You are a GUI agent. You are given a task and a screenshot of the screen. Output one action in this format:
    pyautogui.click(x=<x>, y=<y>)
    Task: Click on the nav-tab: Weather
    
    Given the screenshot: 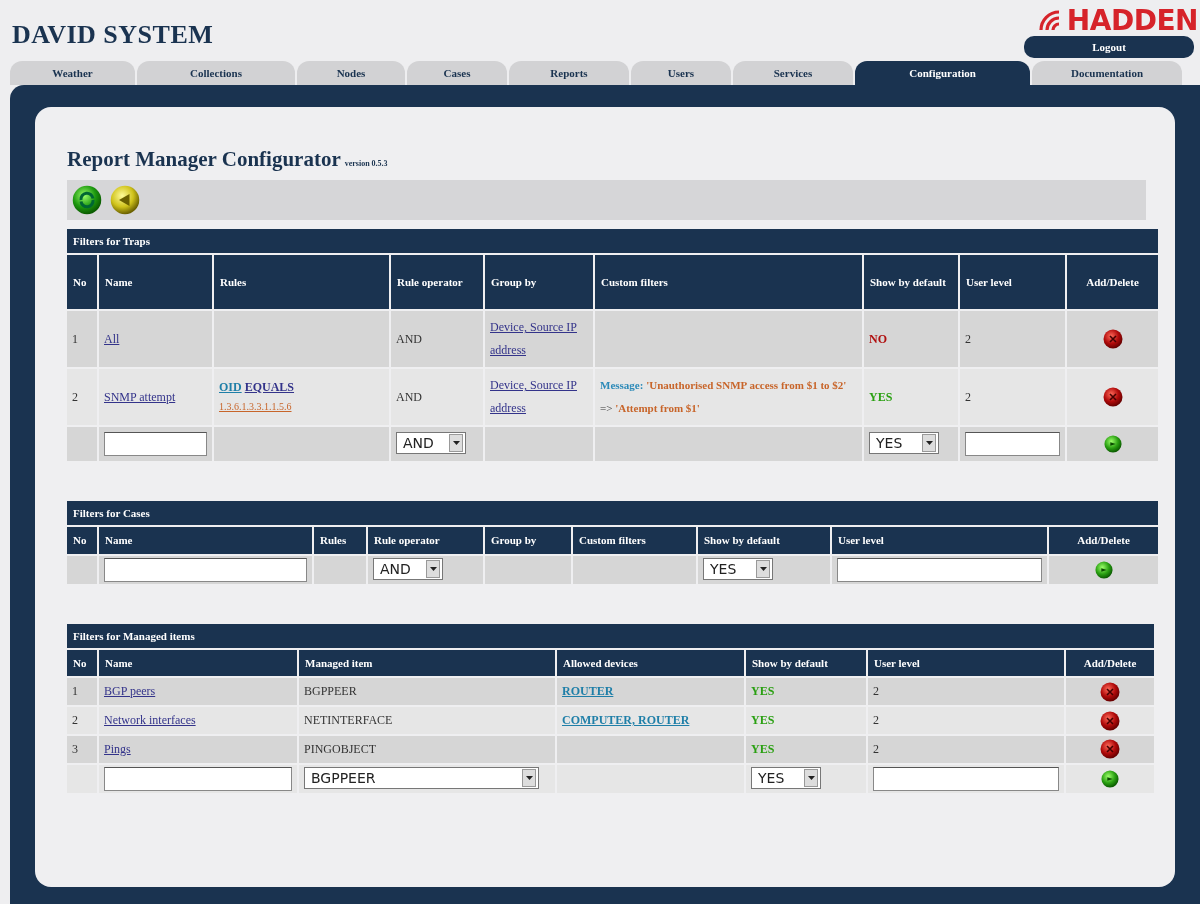 What is the action you would take?
    pyautogui.click(x=72, y=73)
    